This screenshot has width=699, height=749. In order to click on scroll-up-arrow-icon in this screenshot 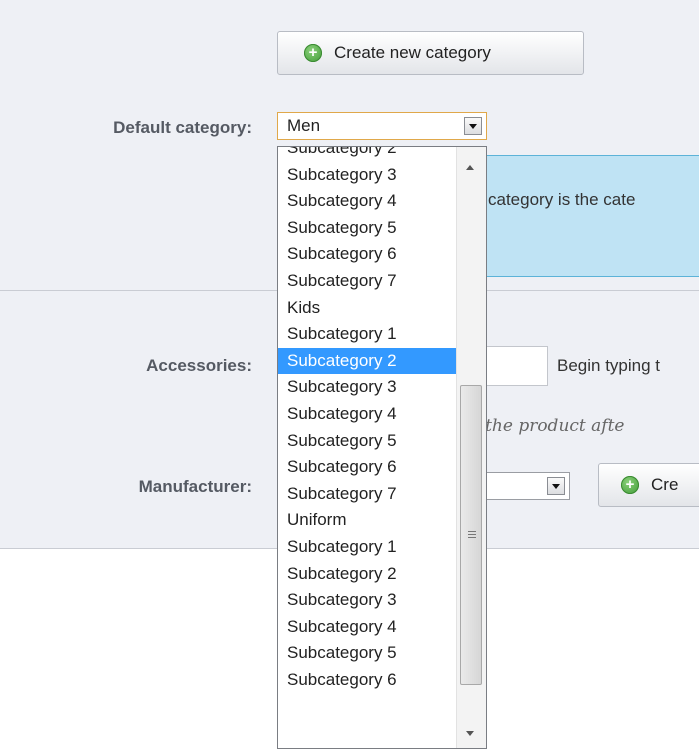, I will do `click(470, 167)`.